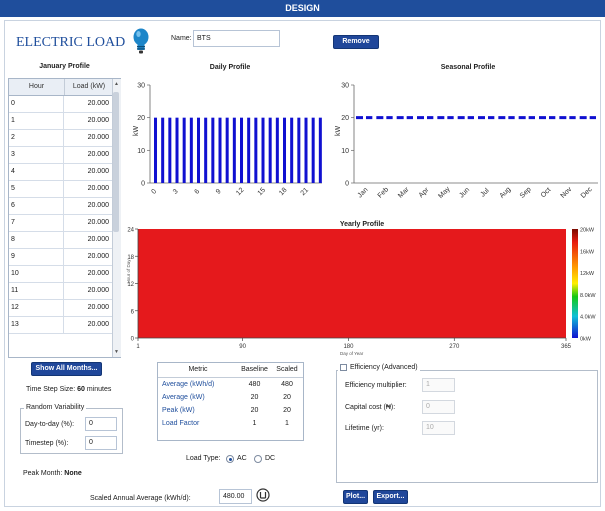 The height and width of the screenshot is (511, 605). I want to click on table-row: 4 20.000, so click(64, 172).